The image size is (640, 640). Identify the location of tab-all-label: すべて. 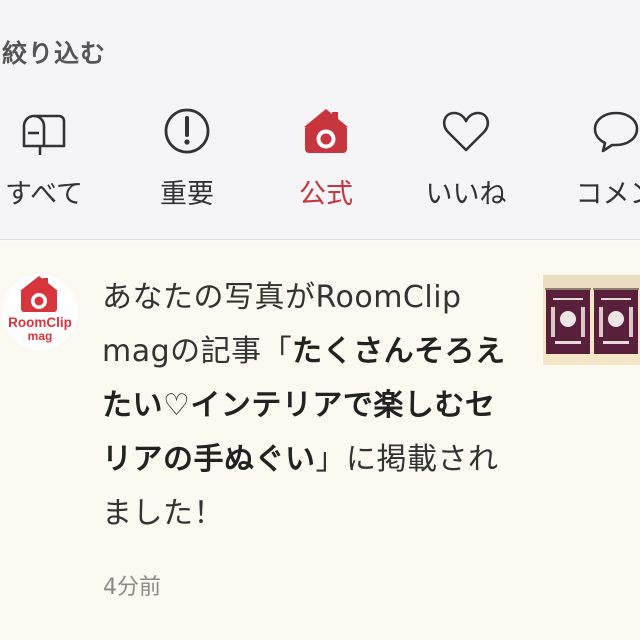
(44, 194).